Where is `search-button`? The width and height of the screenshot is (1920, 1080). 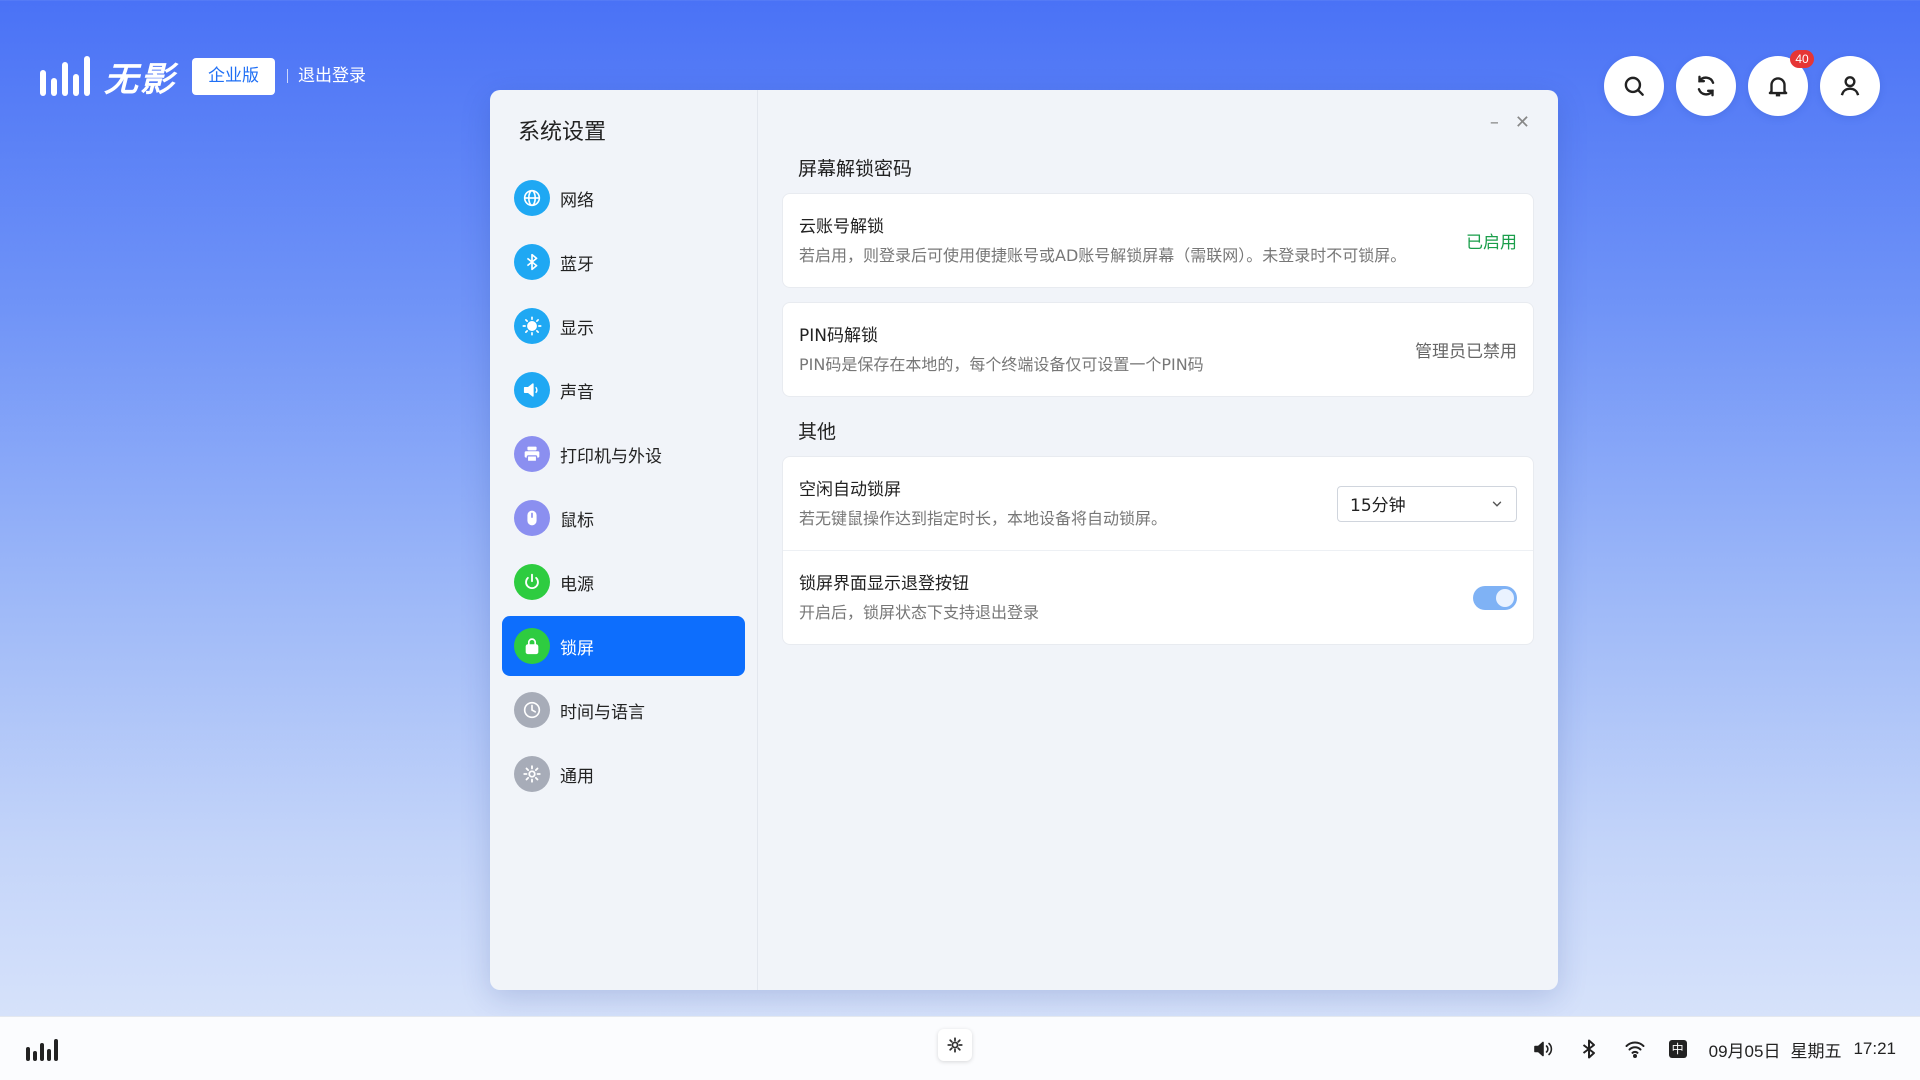
search-button is located at coordinates (1634, 86).